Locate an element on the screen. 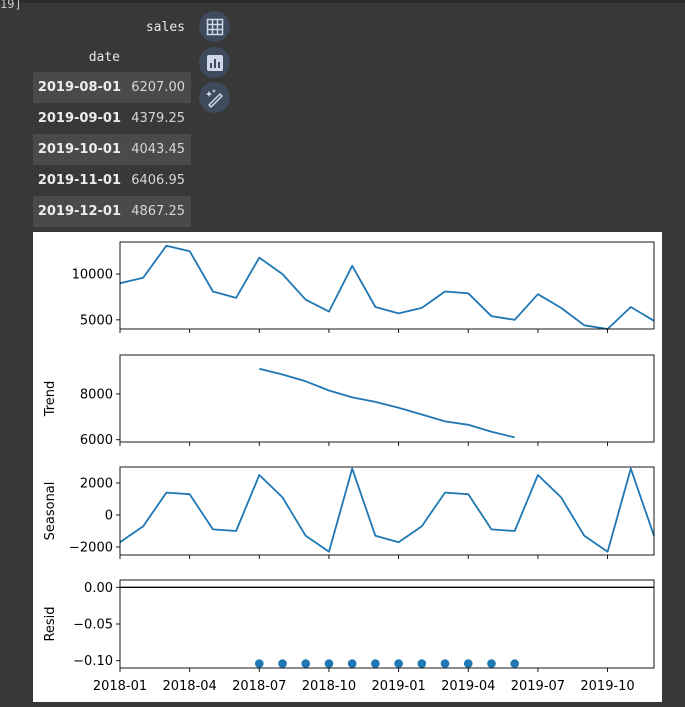 Image resolution: width=685 pixels, height=707 pixels. y-tick-label: 5000 is located at coordinates (96, 320).